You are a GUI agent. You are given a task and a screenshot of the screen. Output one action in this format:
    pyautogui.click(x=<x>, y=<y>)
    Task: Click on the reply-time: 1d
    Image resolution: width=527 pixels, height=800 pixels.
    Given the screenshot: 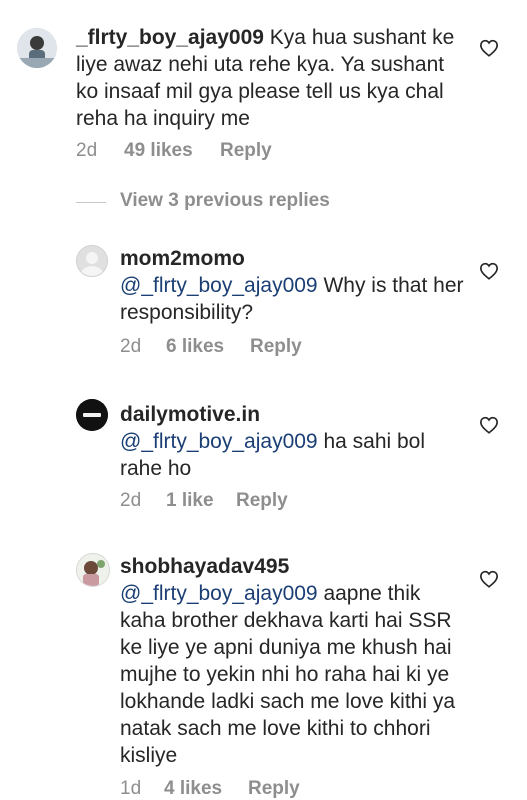 What is the action you would take?
    pyautogui.click(x=131, y=788)
    